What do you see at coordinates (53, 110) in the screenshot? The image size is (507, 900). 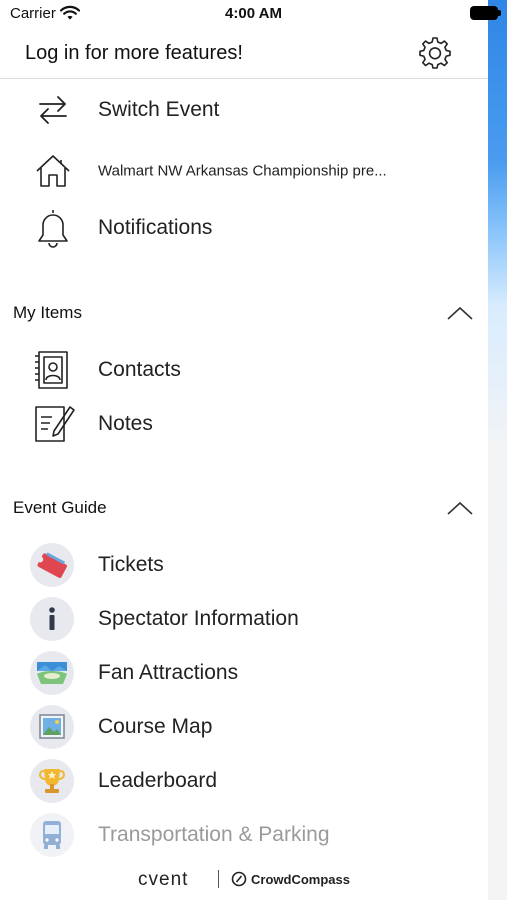 I see `switch-arrows-icon` at bounding box center [53, 110].